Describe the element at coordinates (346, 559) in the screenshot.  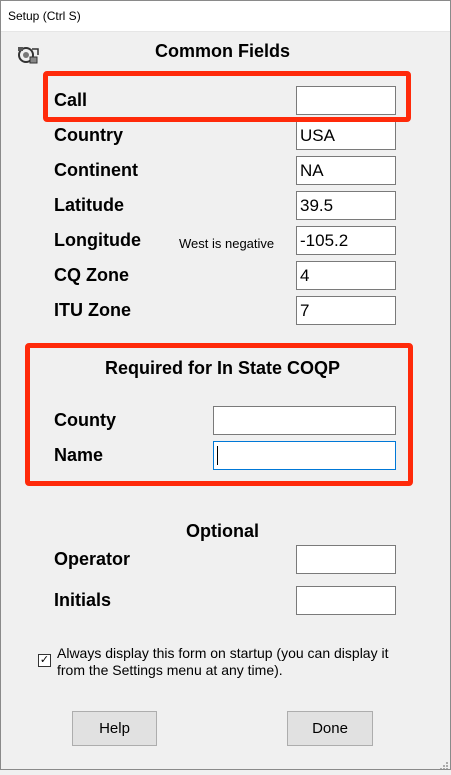
I see `operator-field` at that location.